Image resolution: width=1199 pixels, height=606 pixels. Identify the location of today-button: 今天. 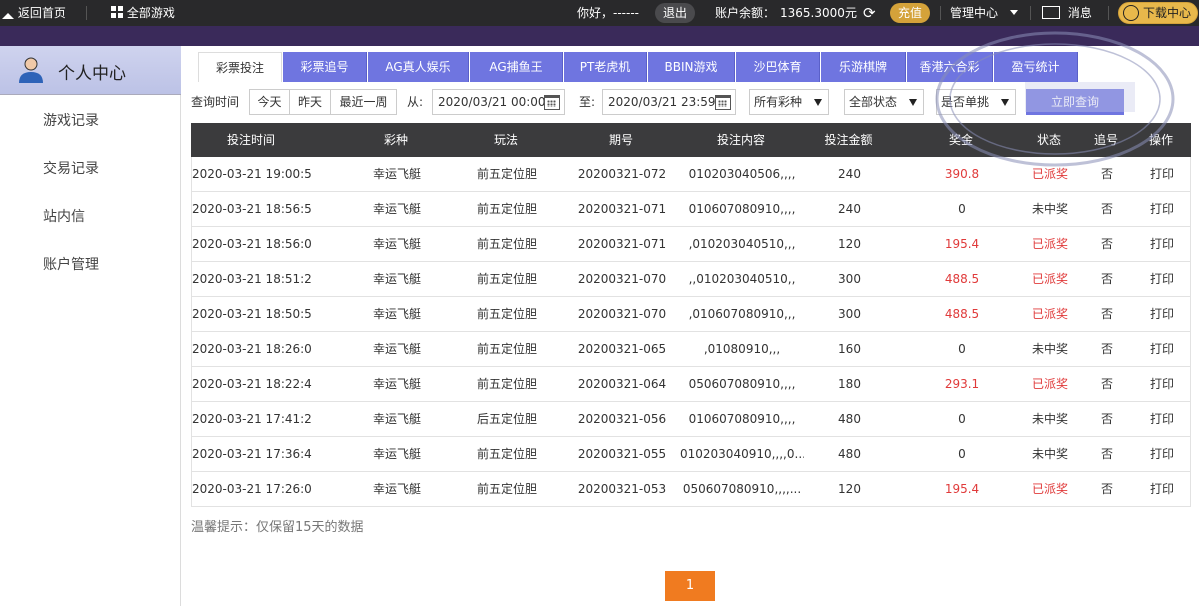
(269, 102).